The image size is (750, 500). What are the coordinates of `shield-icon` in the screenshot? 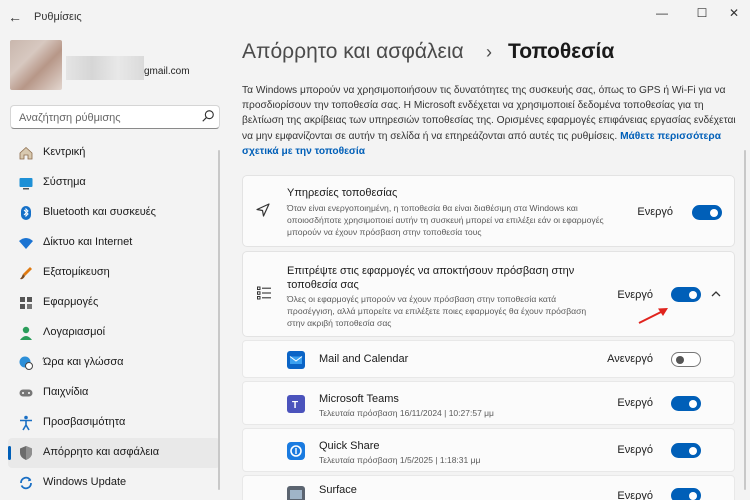 It's located at (26, 453).